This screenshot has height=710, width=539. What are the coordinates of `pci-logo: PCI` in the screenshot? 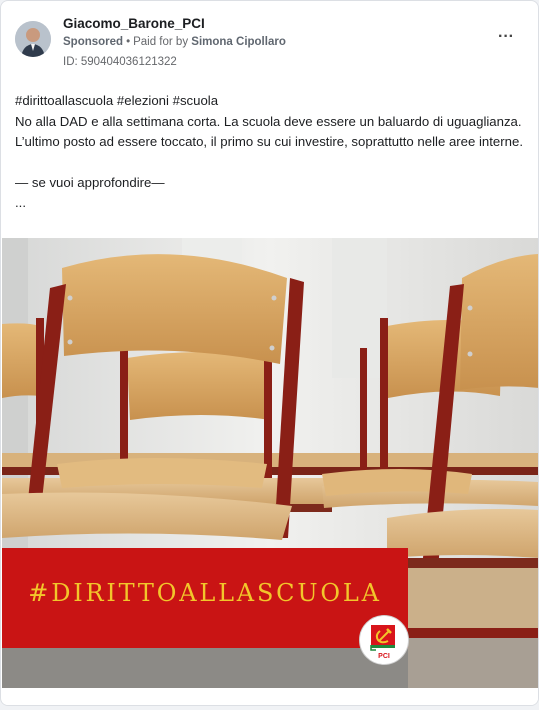 It's located at (384, 640).